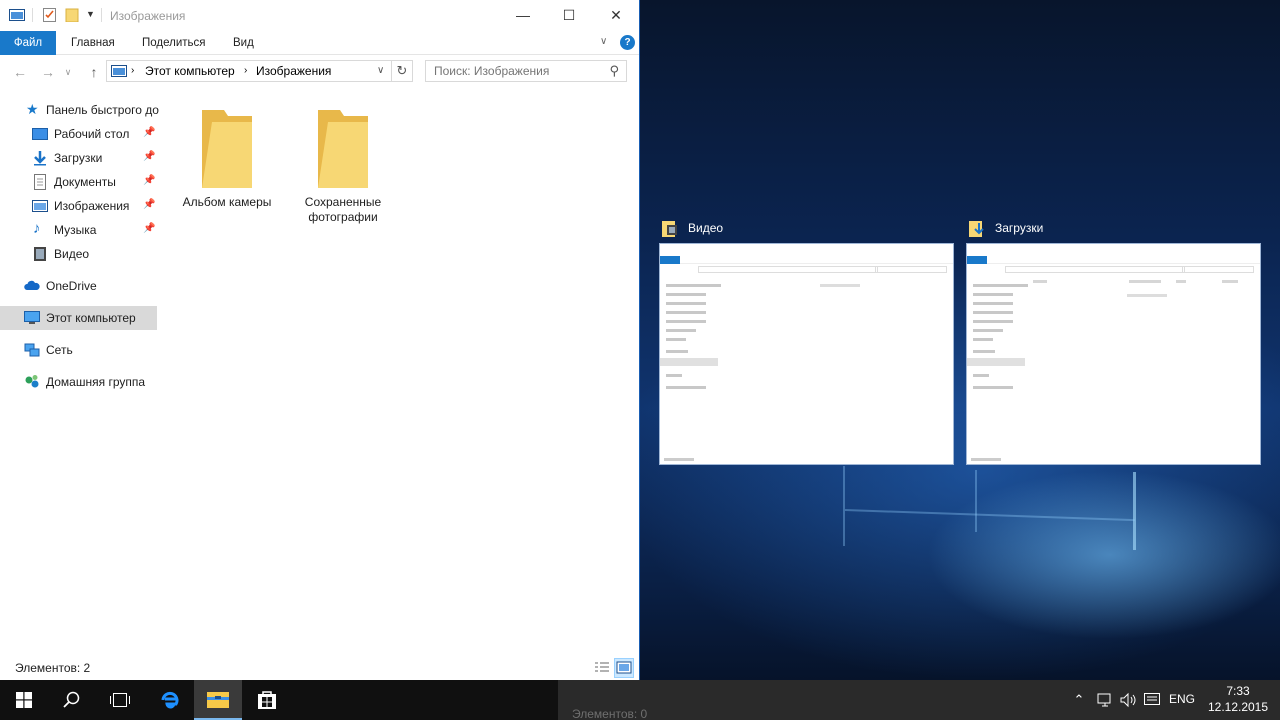  What do you see at coordinates (514, 71) in the screenshot?
I see `search-input` at bounding box center [514, 71].